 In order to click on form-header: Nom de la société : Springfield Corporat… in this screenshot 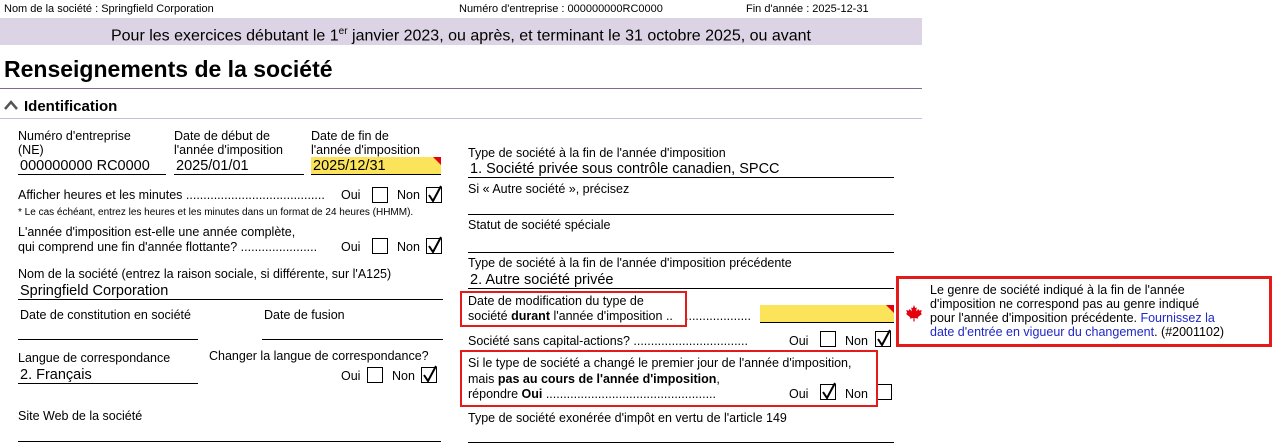, I will do `click(461, 9)`.